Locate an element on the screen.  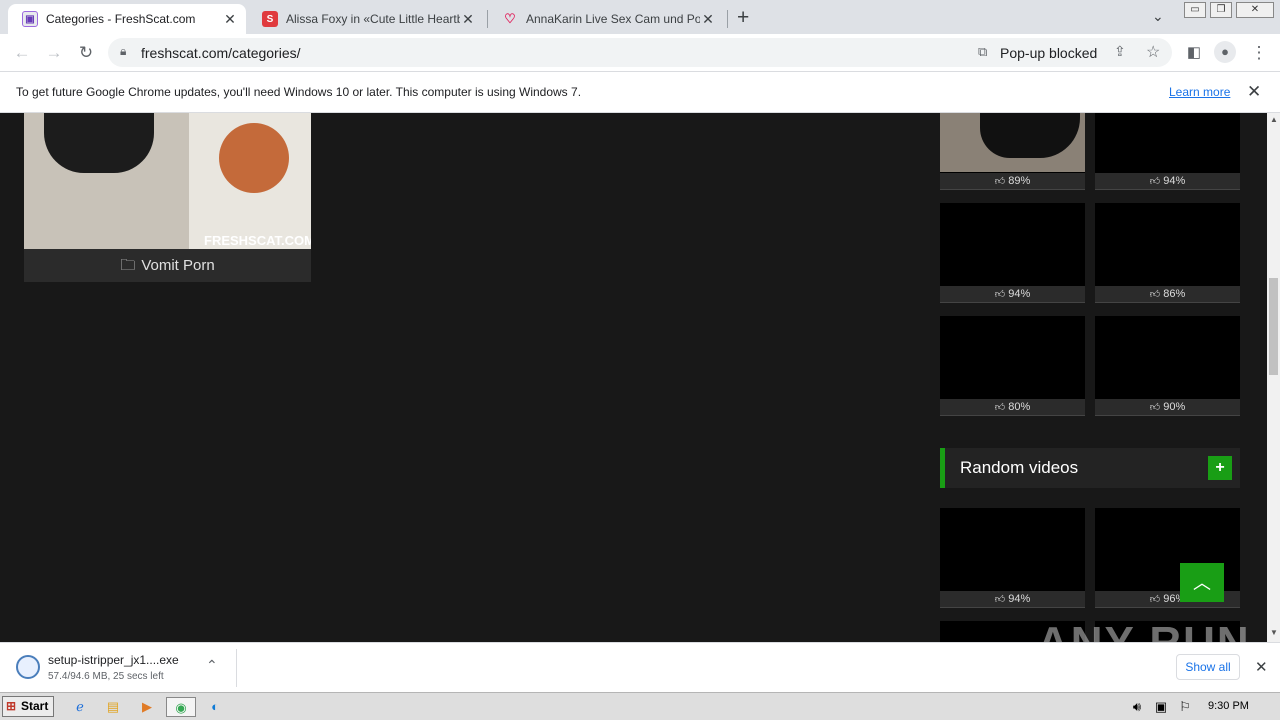
category-card: FRESHSCAT.COM 🗀 Vomit Porn is located at coordinates (167, 197).